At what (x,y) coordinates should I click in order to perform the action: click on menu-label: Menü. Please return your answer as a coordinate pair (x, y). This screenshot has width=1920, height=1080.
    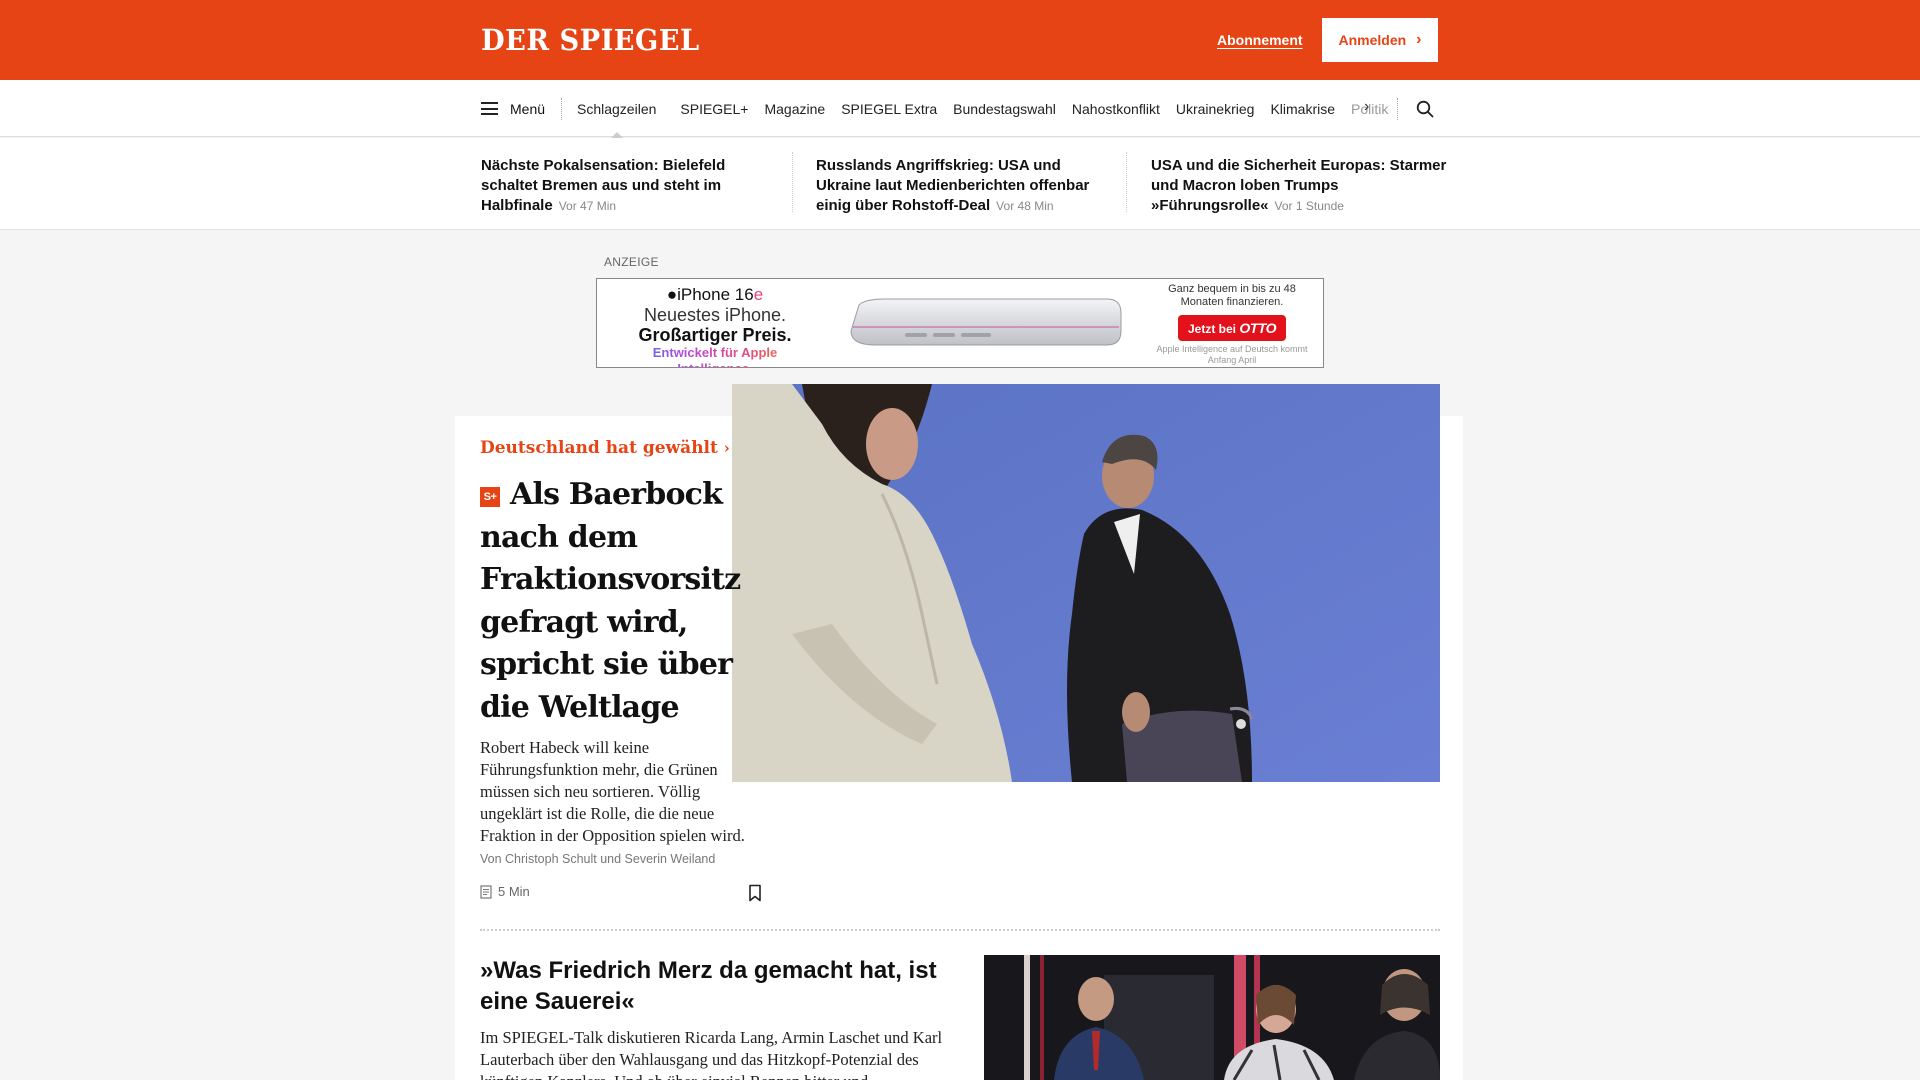
    Looking at the image, I should click on (528, 108).